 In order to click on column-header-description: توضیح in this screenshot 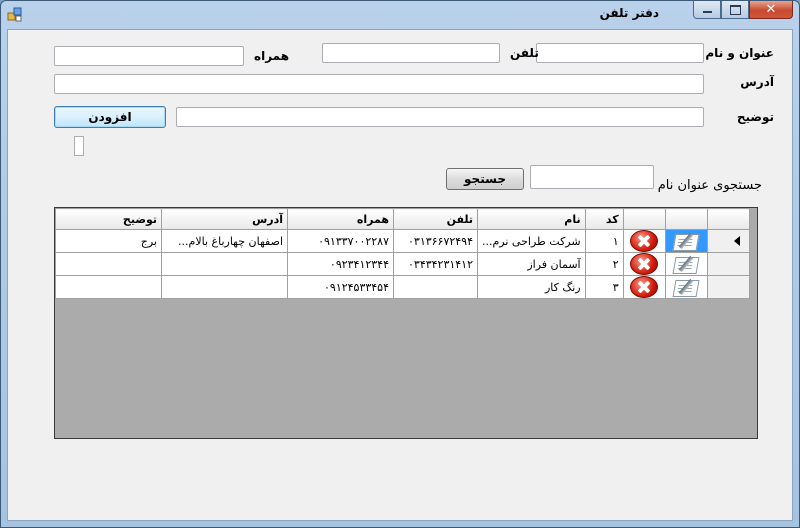, I will do `click(108, 219)`.